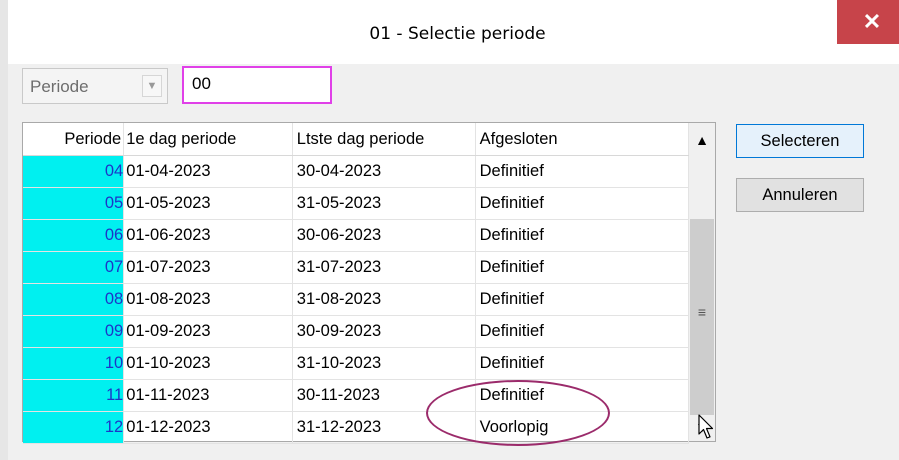  What do you see at coordinates (95, 86) in the screenshot?
I see `periode-type-select: Periode ▼` at bounding box center [95, 86].